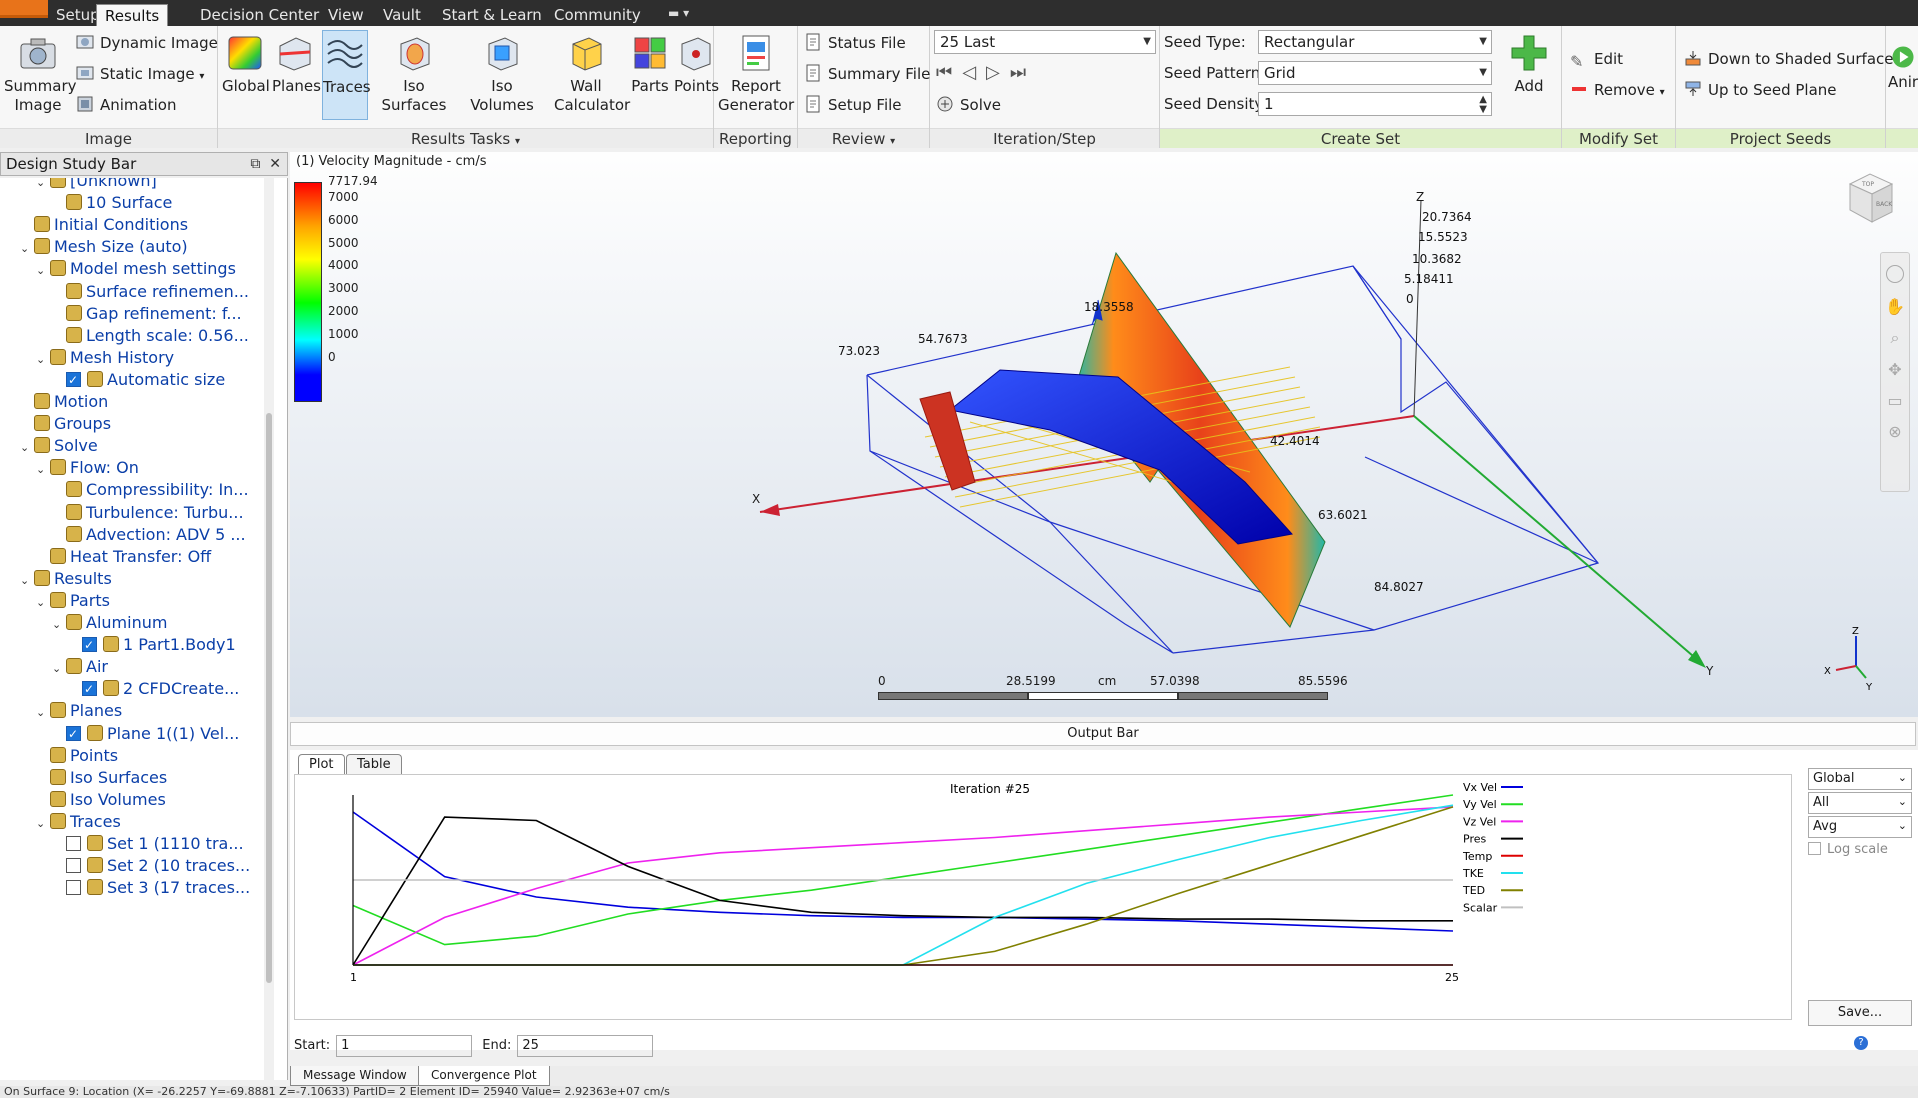 The height and width of the screenshot is (1098, 1918). Describe the element at coordinates (346, 15) in the screenshot. I see `tab-view: View` at that location.